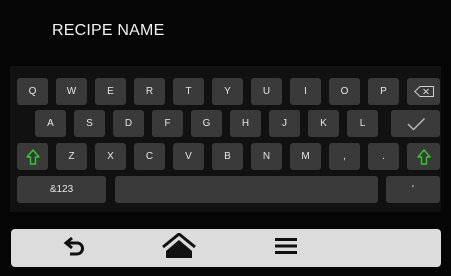 The width and height of the screenshot is (451, 276). What do you see at coordinates (323, 123) in the screenshot?
I see `key-k: K` at bounding box center [323, 123].